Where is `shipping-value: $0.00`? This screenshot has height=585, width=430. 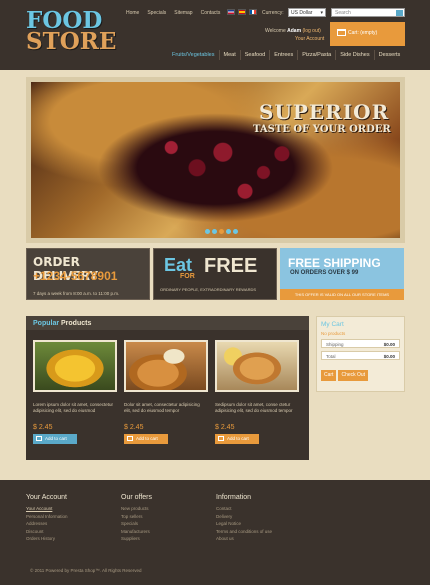
shipping-value: $0.00 is located at coordinates (389, 344).